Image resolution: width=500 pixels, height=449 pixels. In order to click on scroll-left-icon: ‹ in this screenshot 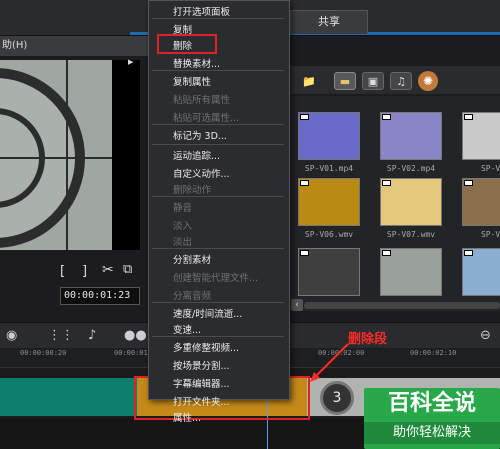, I will do `click(297, 305)`.